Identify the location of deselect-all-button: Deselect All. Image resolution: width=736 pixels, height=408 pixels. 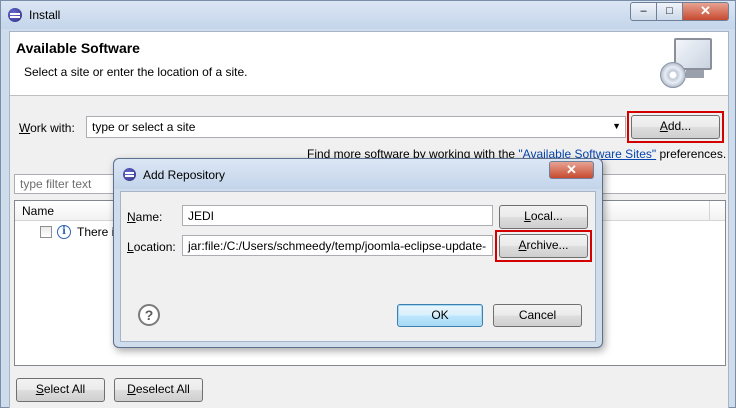
(158, 390).